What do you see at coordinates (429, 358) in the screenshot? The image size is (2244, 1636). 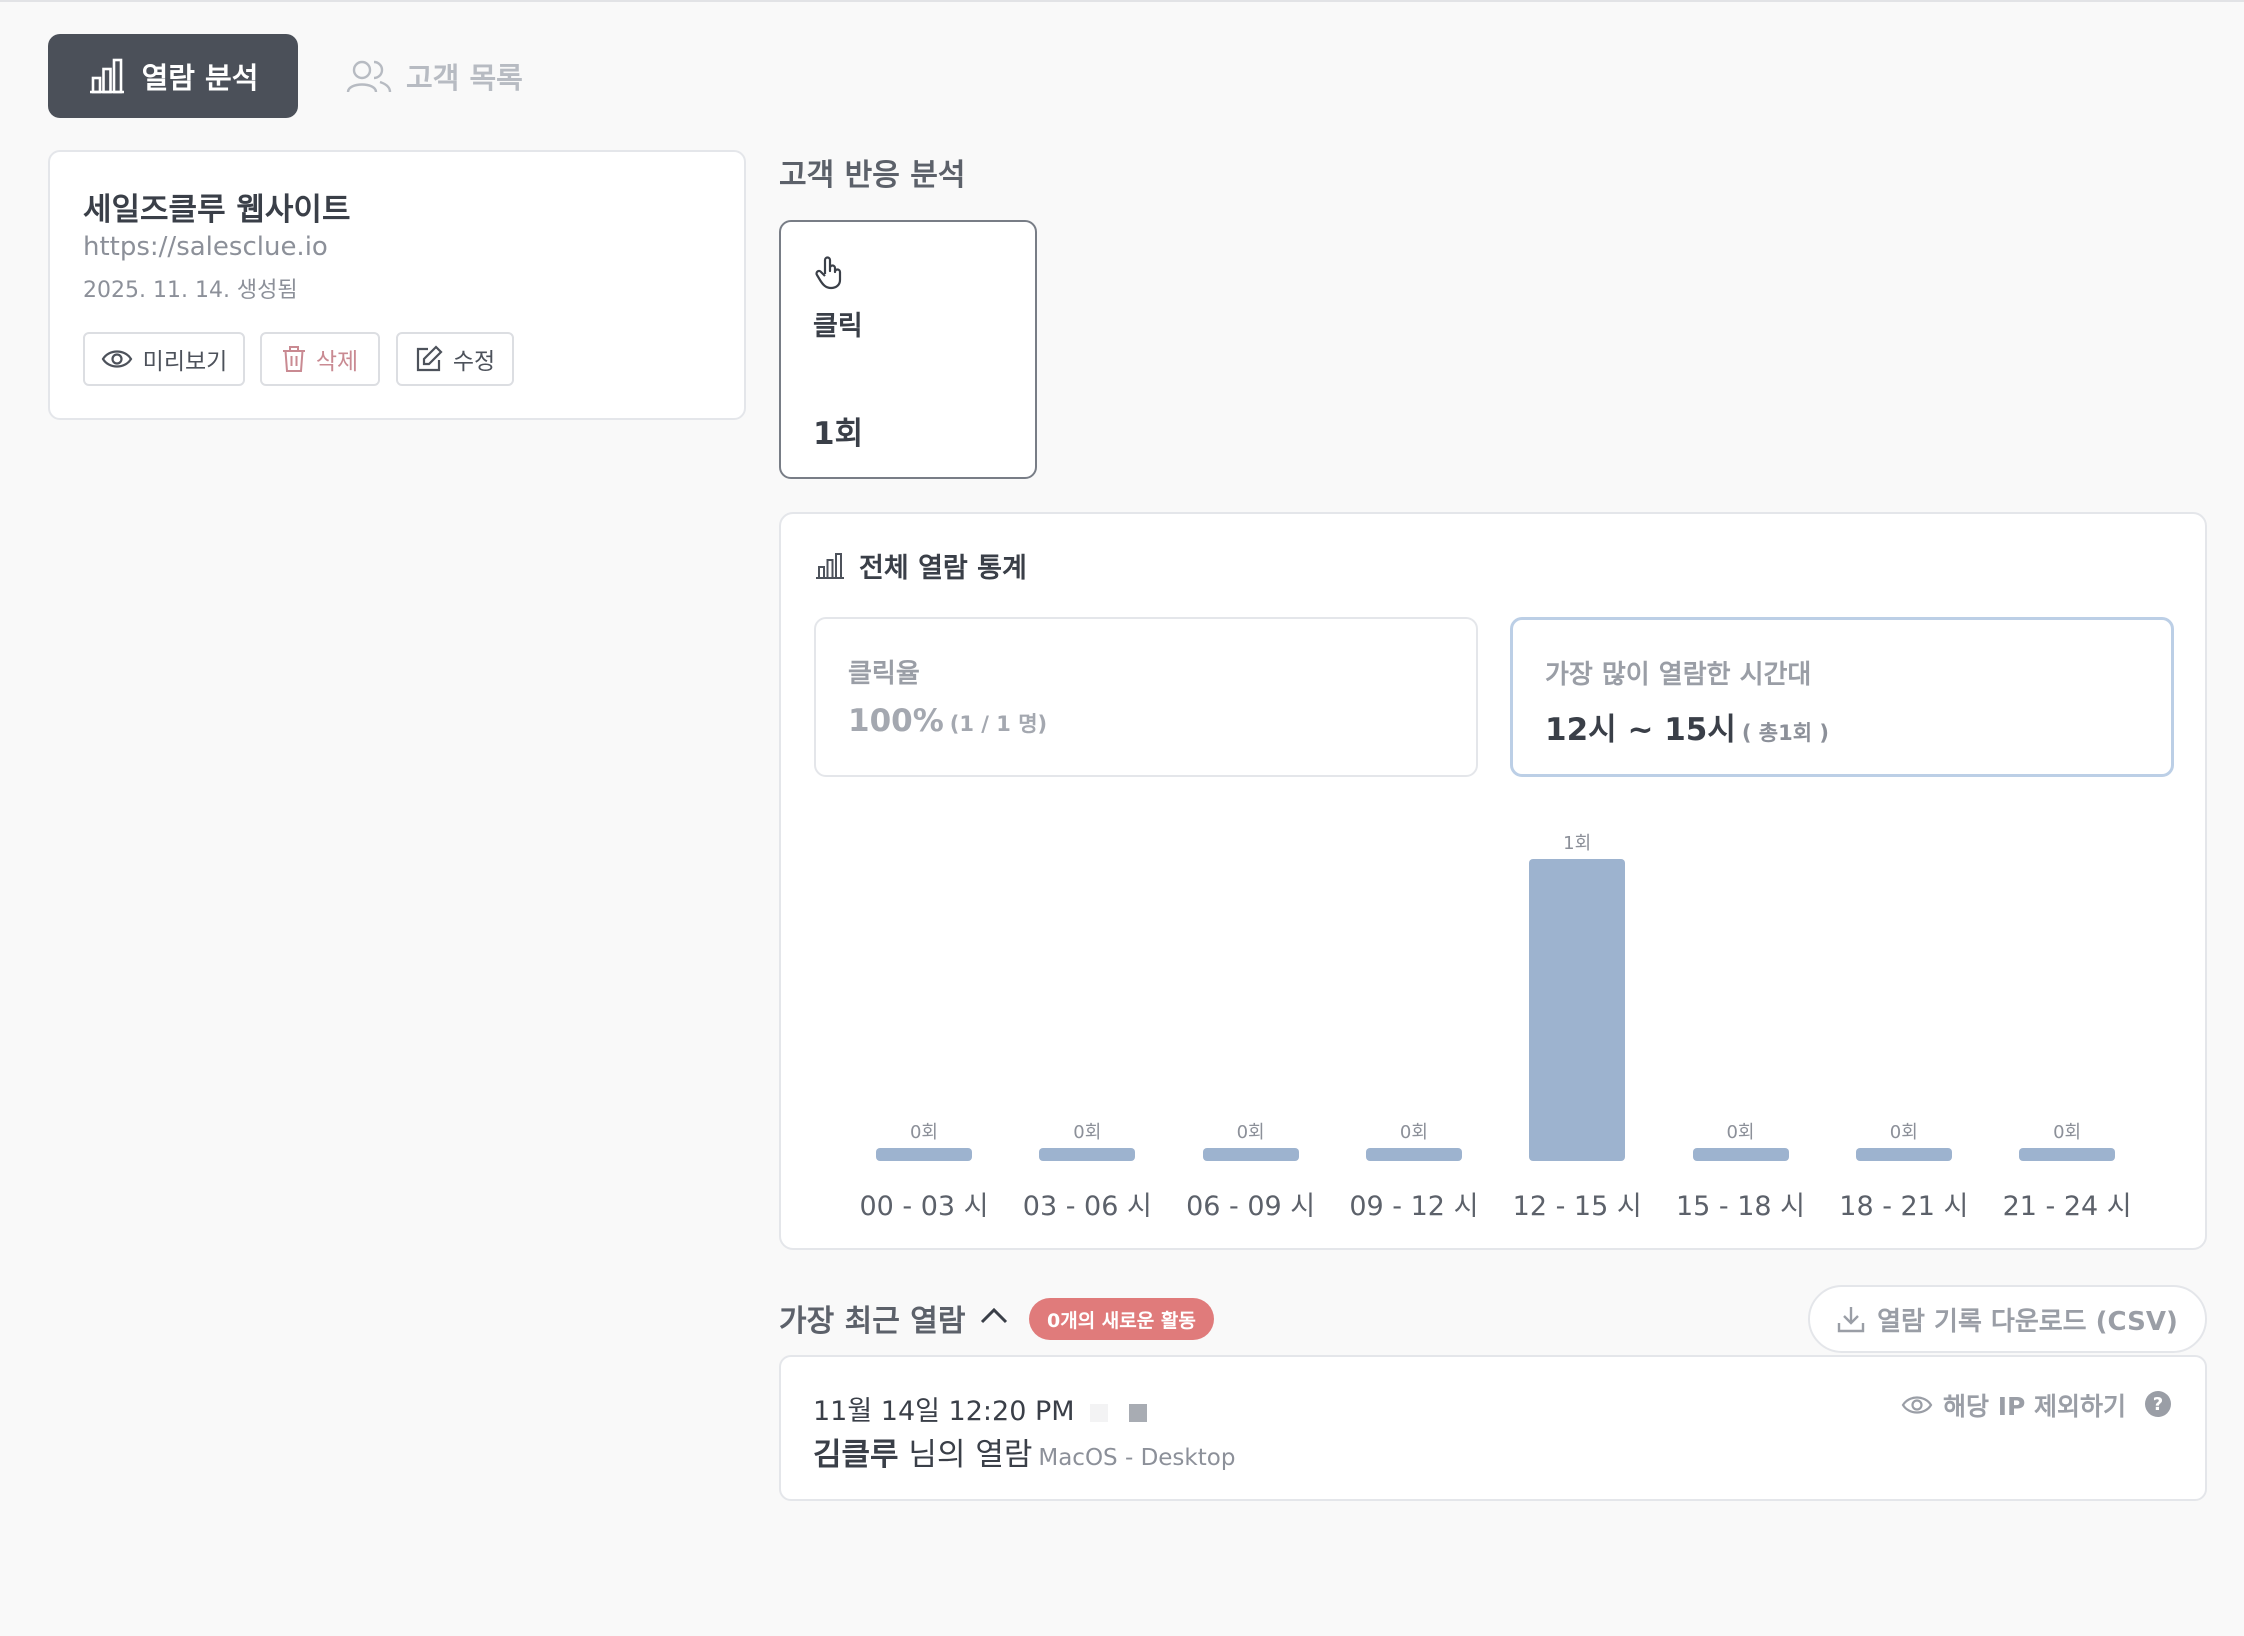 I see `edit-icon` at bounding box center [429, 358].